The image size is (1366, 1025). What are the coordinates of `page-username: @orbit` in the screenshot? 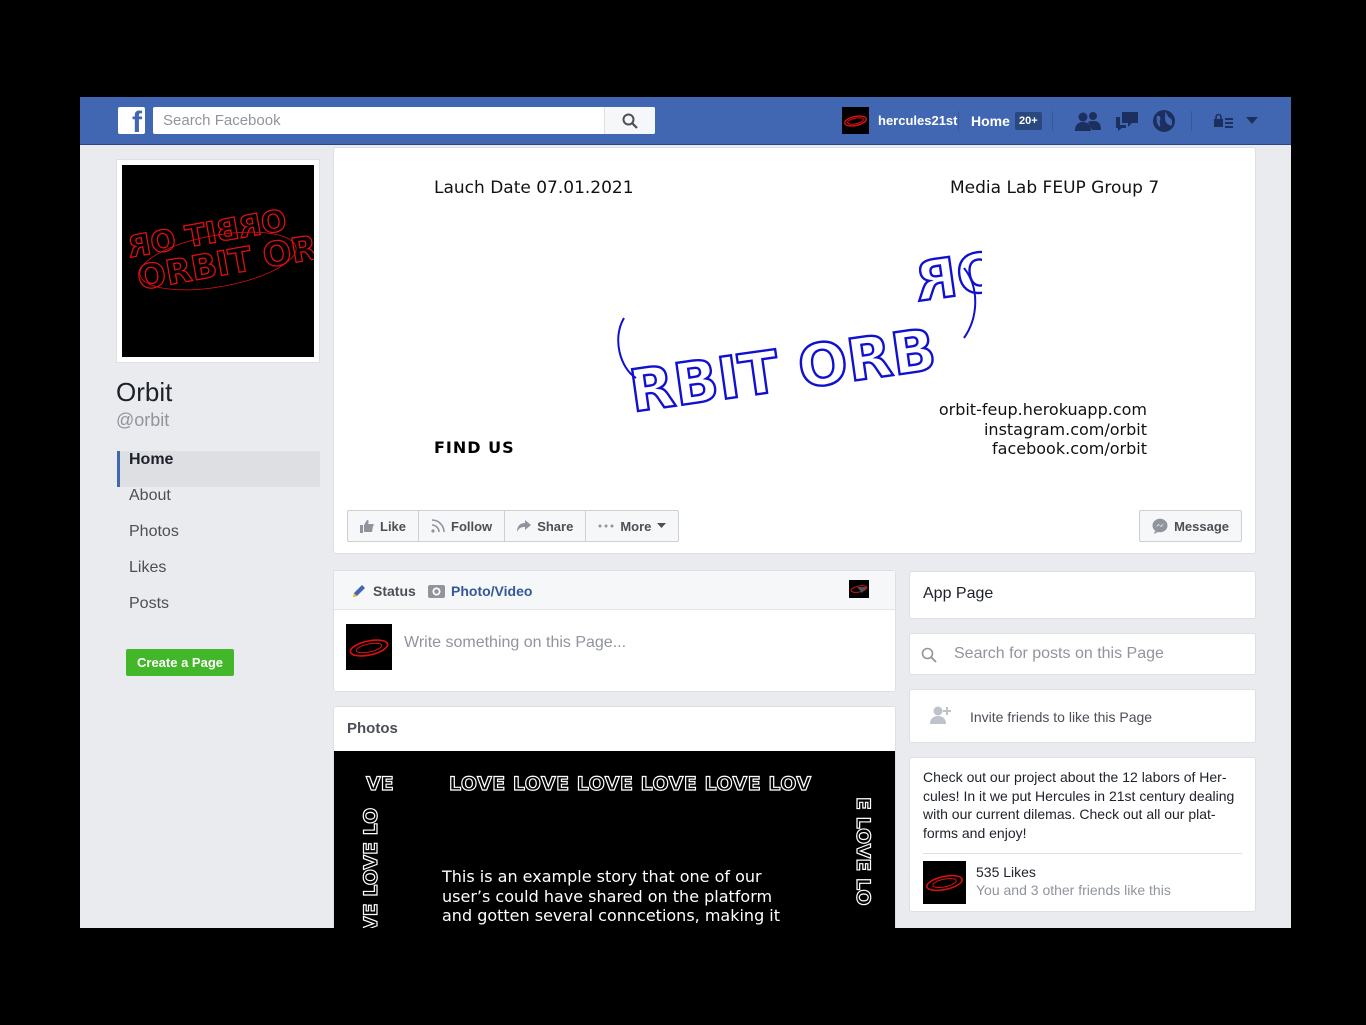 It's located at (143, 420).